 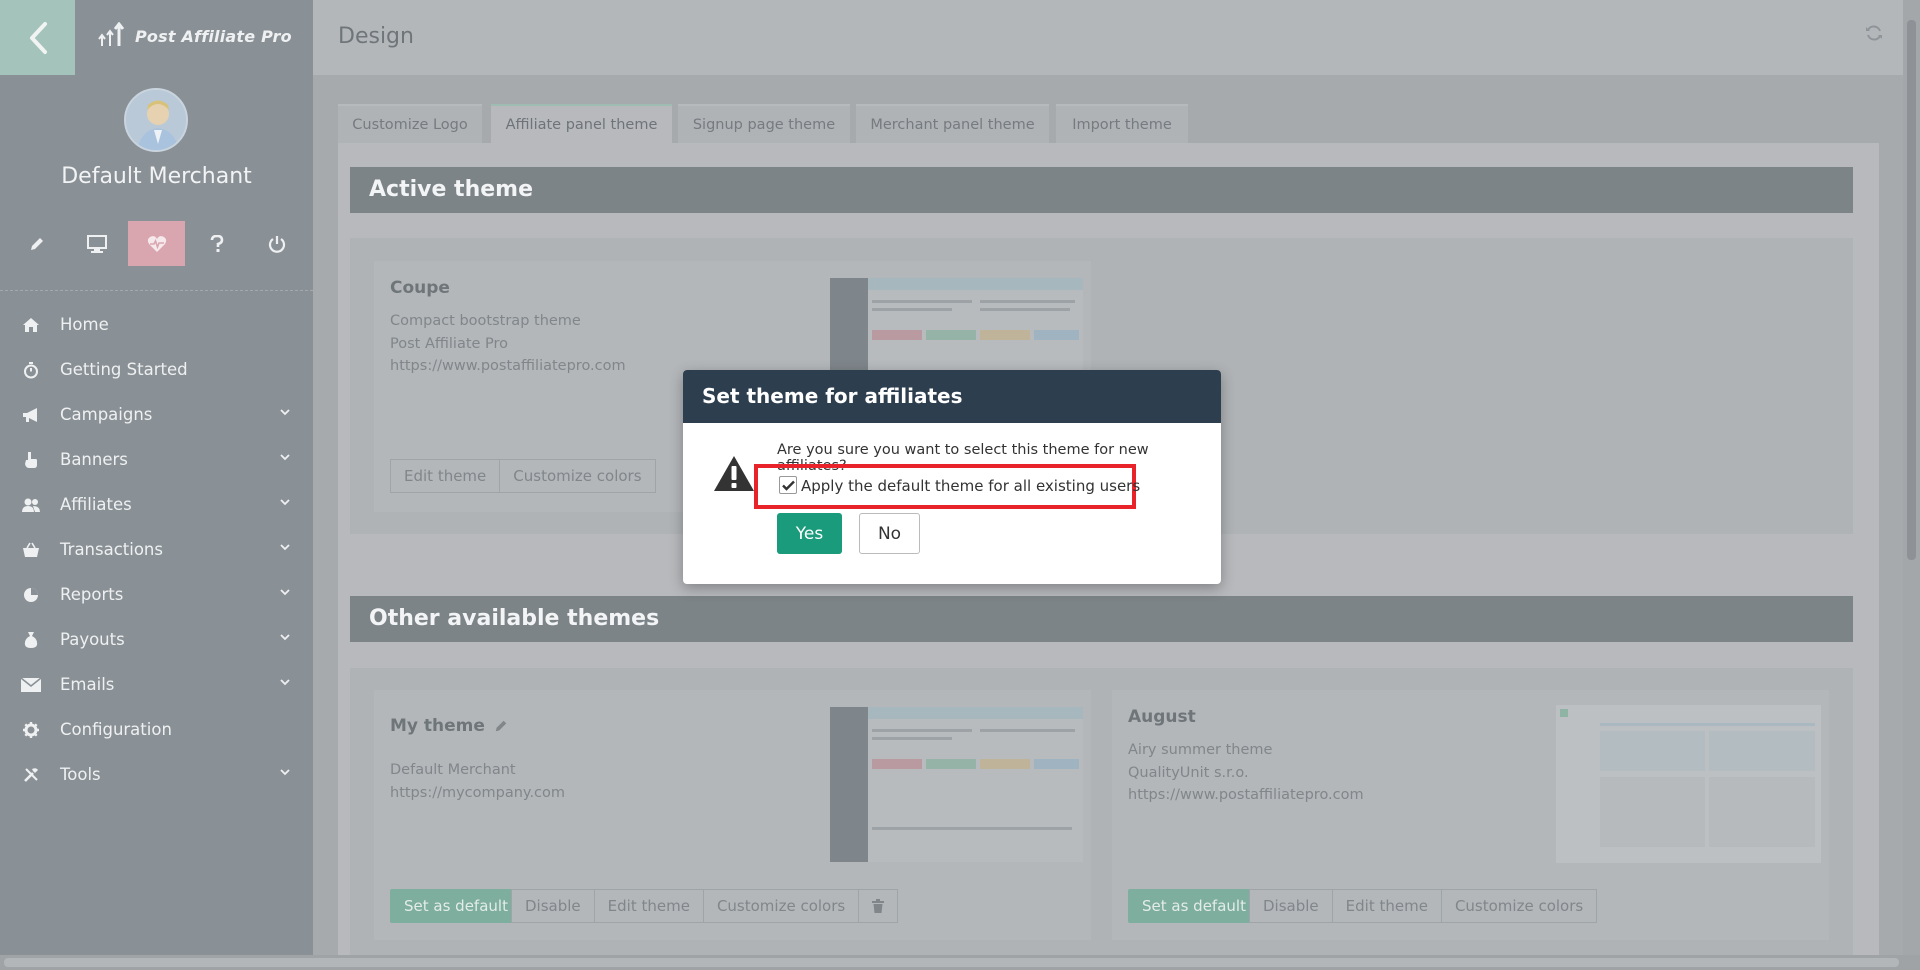 I want to click on logout-button, so click(x=276, y=243).